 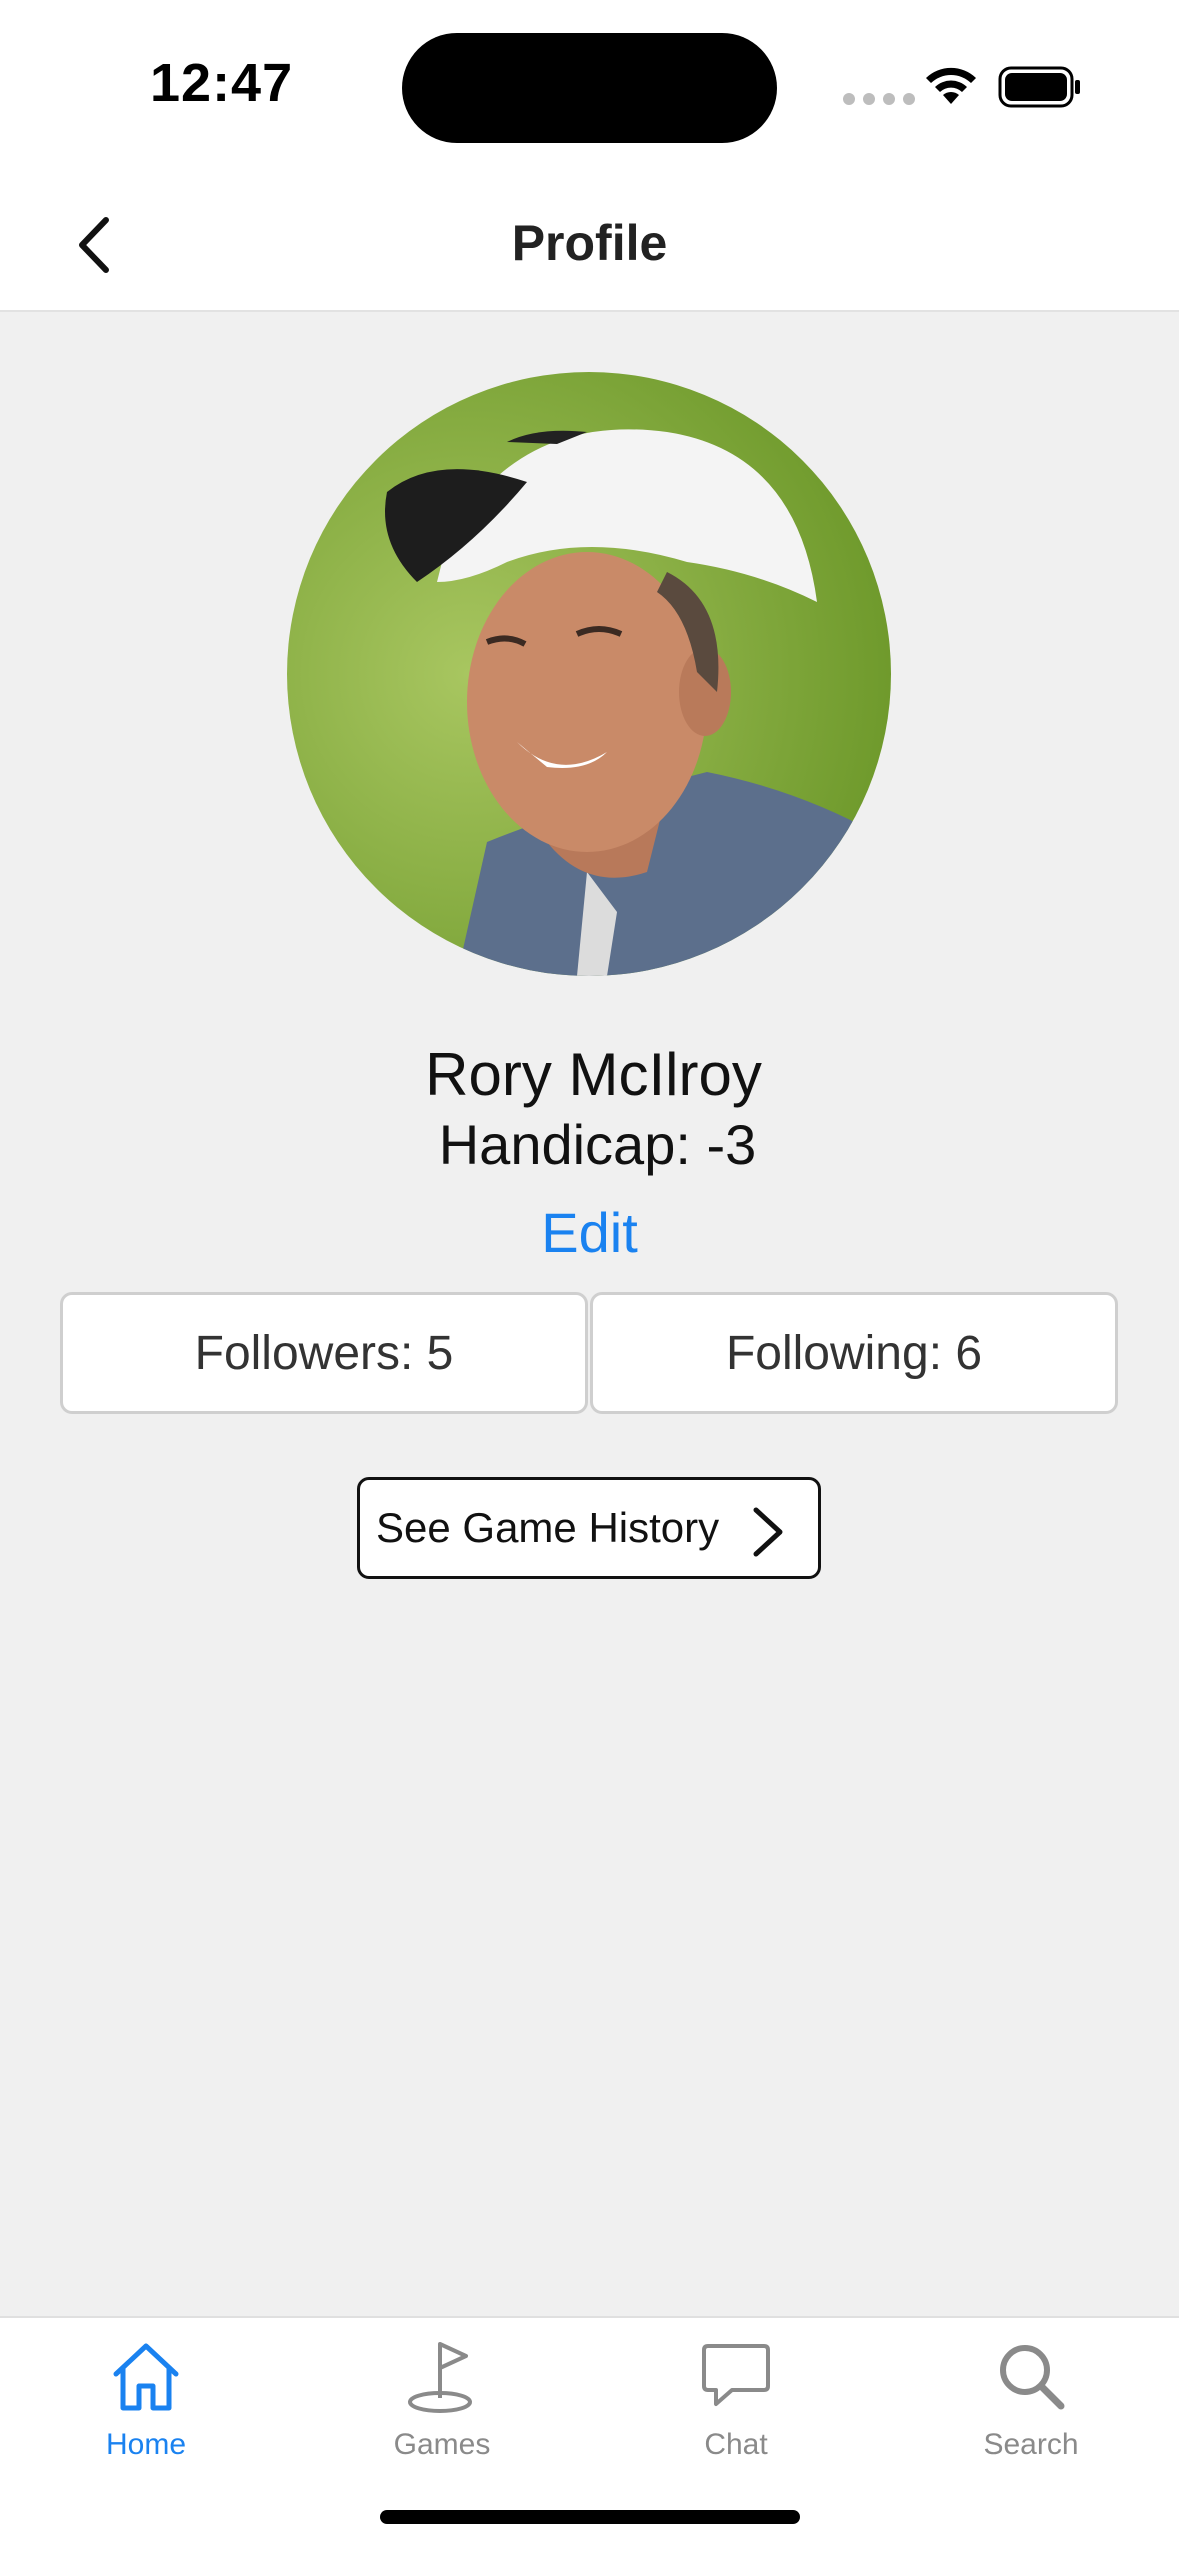 What do you see at coordinates (1039, 87) in the screenshot?
I see `battery-icon` at bounding box center [1039, 87].